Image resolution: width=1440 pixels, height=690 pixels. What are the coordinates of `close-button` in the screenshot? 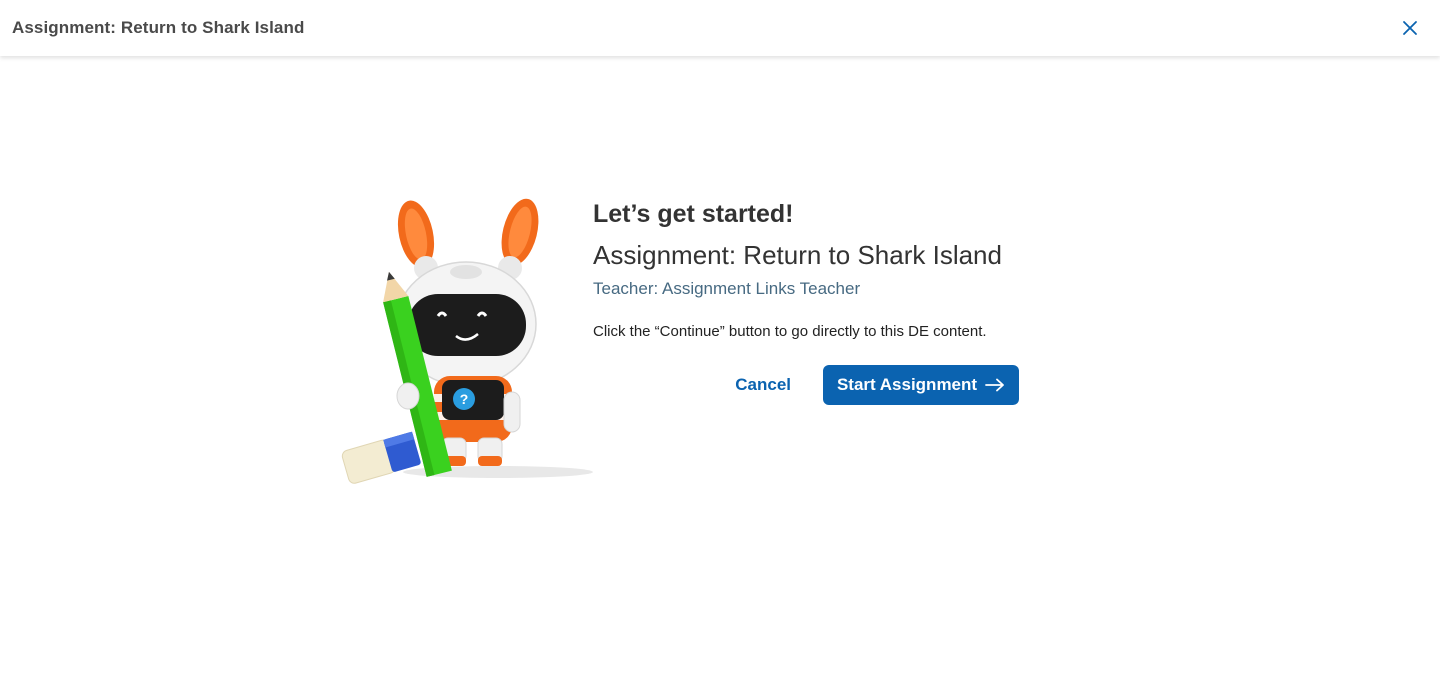 It's located at (1410, 28).